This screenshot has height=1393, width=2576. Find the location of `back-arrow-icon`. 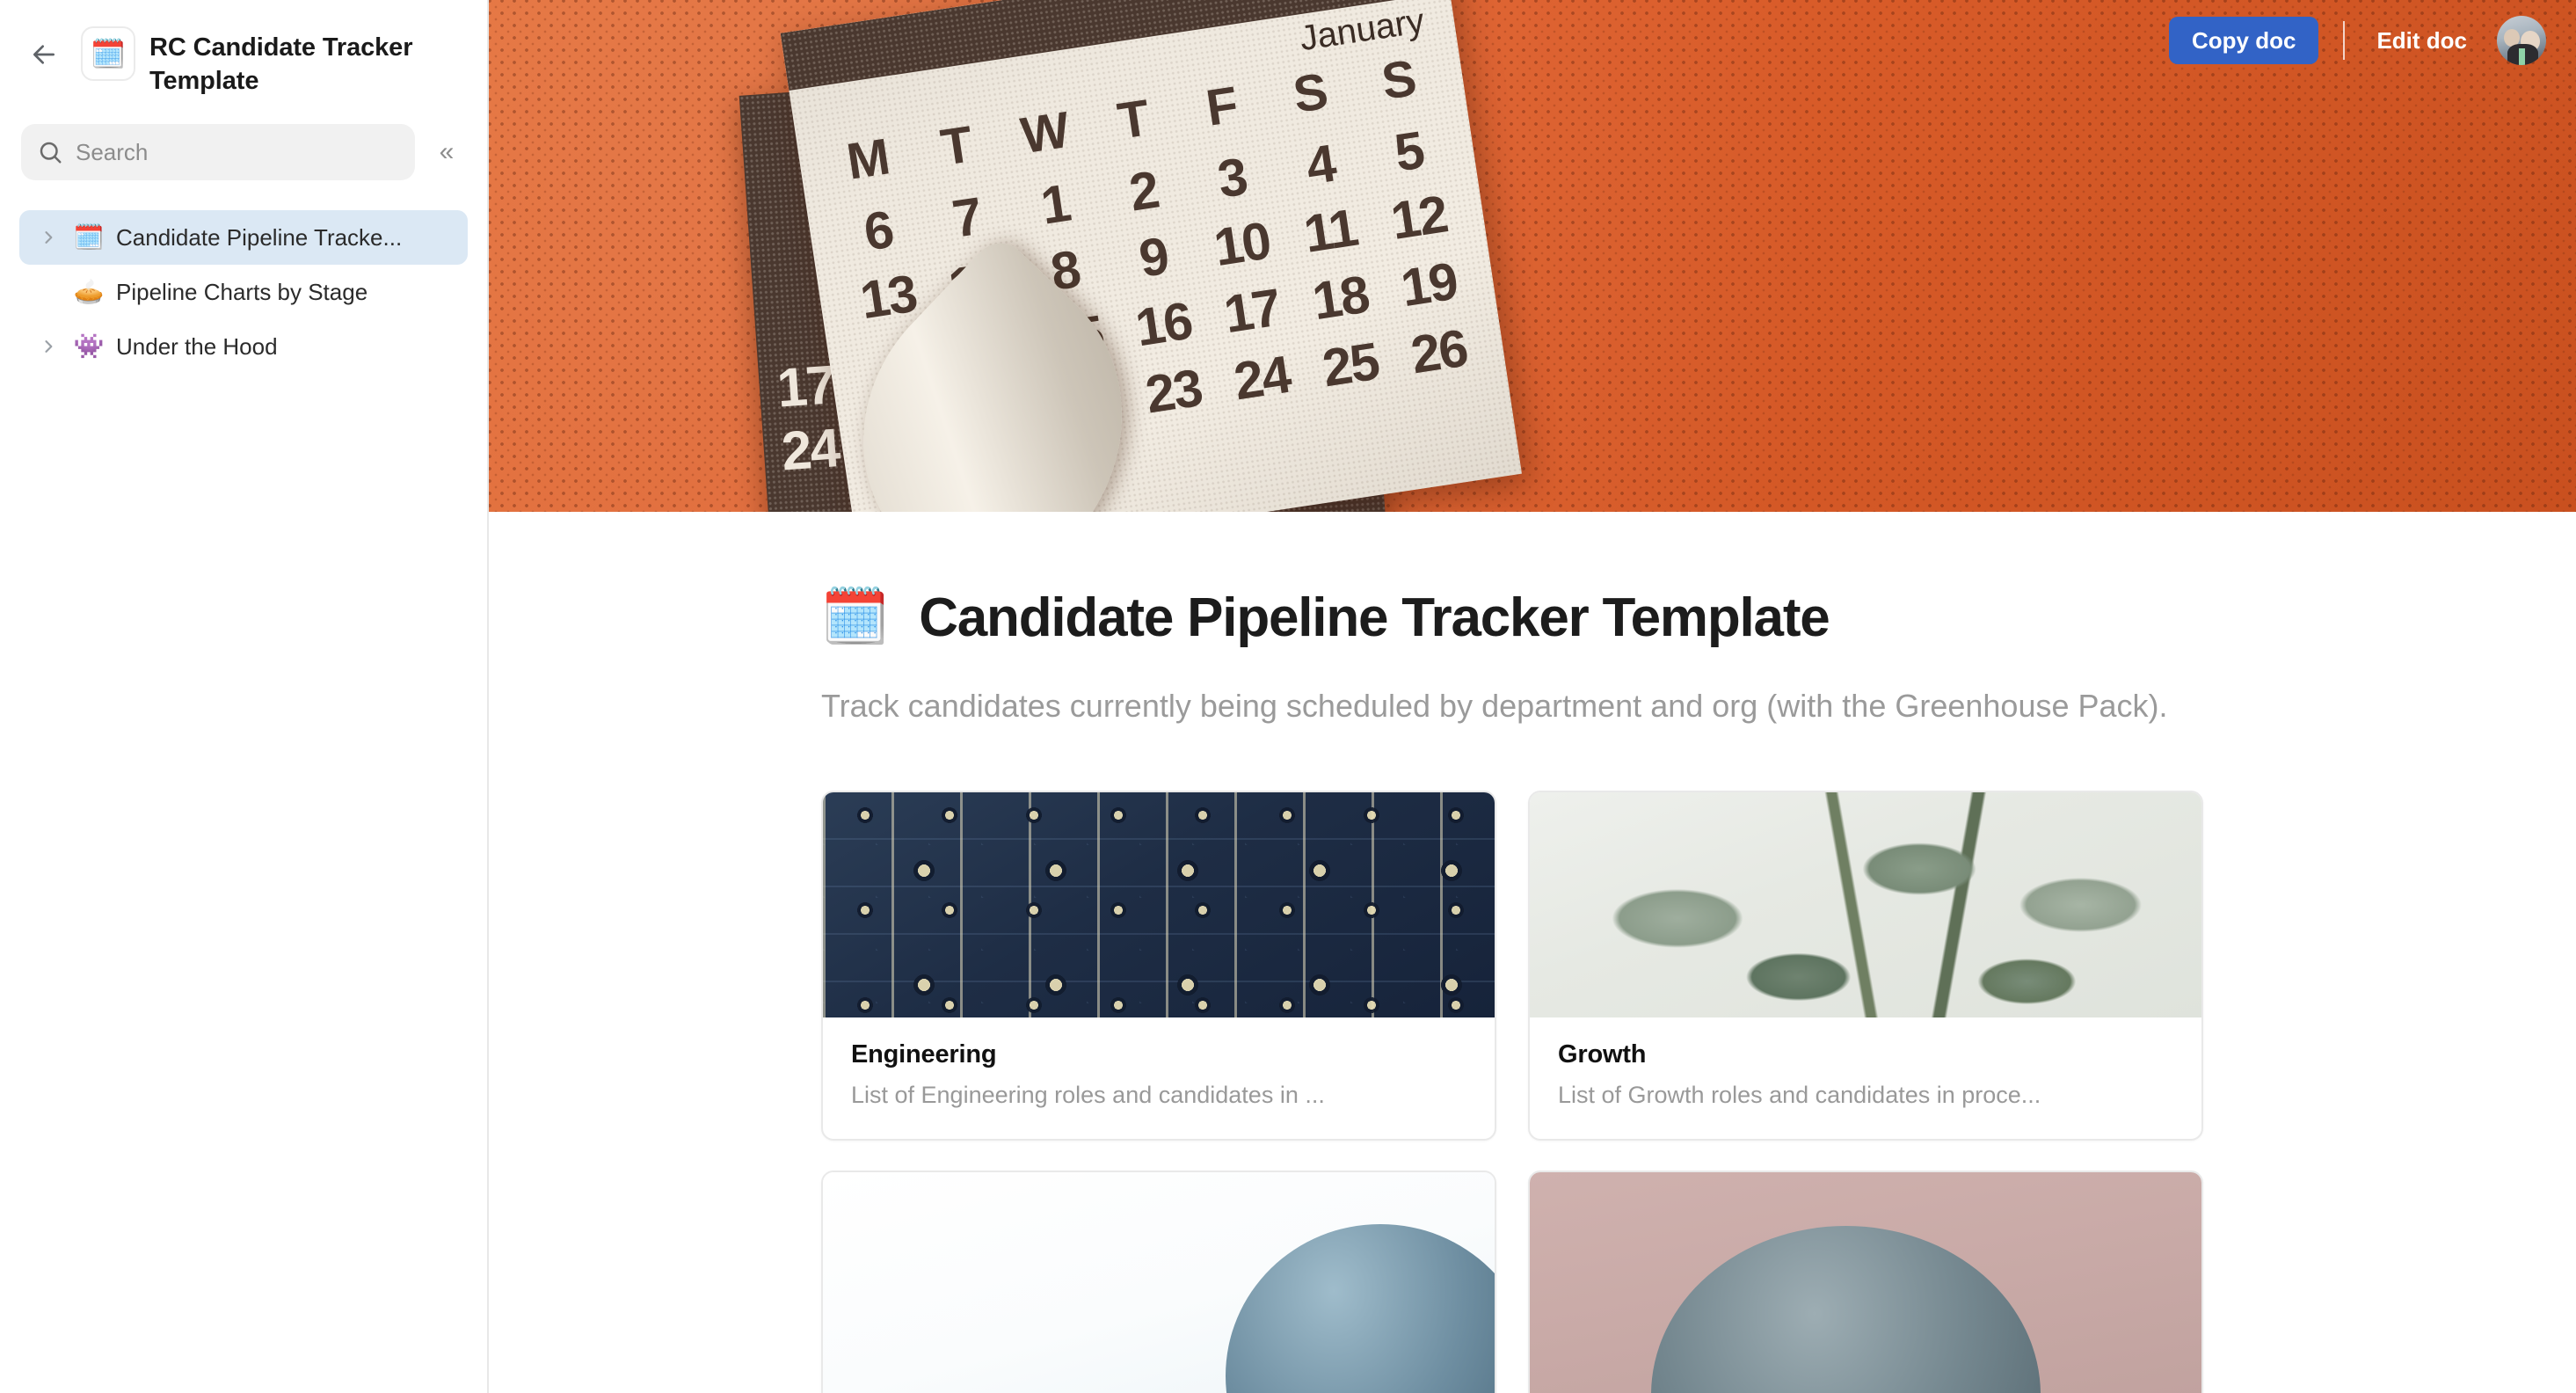

back-arrow-icon is located at coordinates (44, 55).